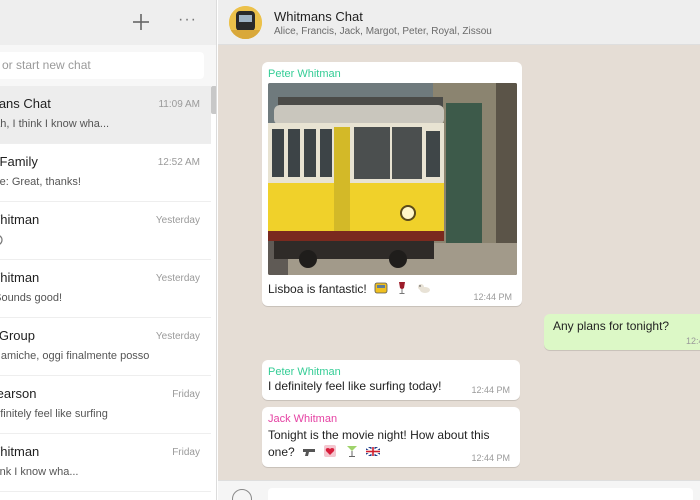  Describe the element at coordinates (75, 356) in the screenshot. I see `chat-preview: re amiche, oggi finalmente posso` at that location.